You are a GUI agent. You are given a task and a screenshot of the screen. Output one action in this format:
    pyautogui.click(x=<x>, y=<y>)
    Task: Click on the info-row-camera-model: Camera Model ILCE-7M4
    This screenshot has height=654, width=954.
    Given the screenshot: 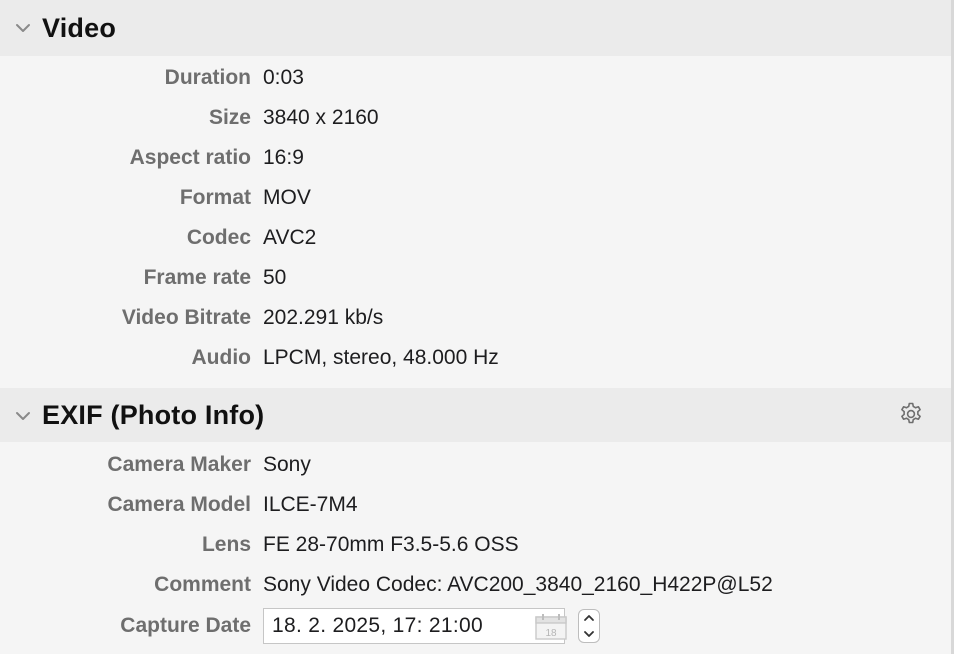 What is the action you would take?
    pyautogui.click(x=477, y=505)
    